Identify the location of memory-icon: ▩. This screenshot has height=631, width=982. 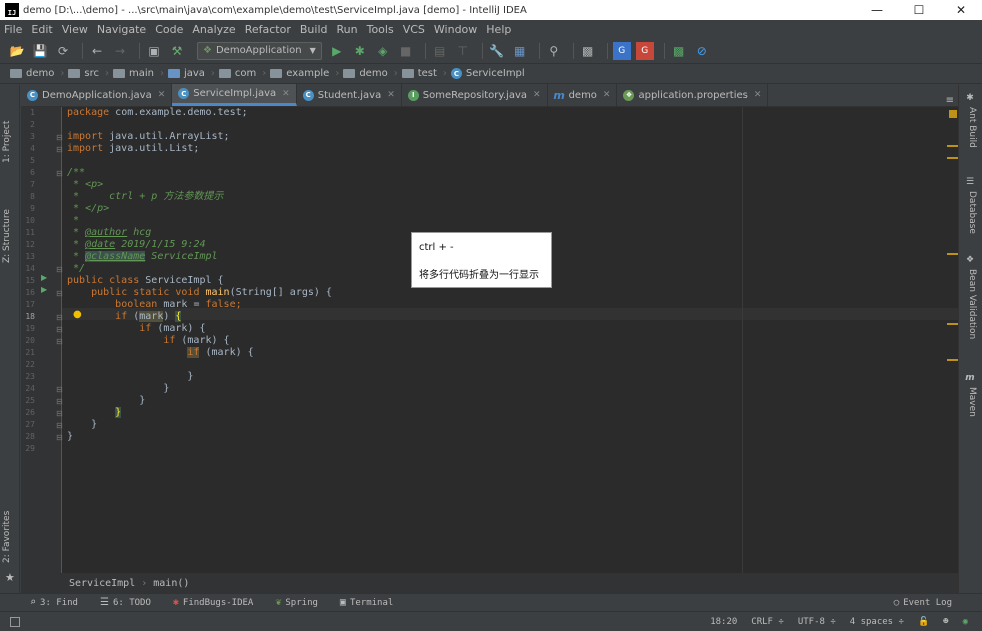
(679, 51).